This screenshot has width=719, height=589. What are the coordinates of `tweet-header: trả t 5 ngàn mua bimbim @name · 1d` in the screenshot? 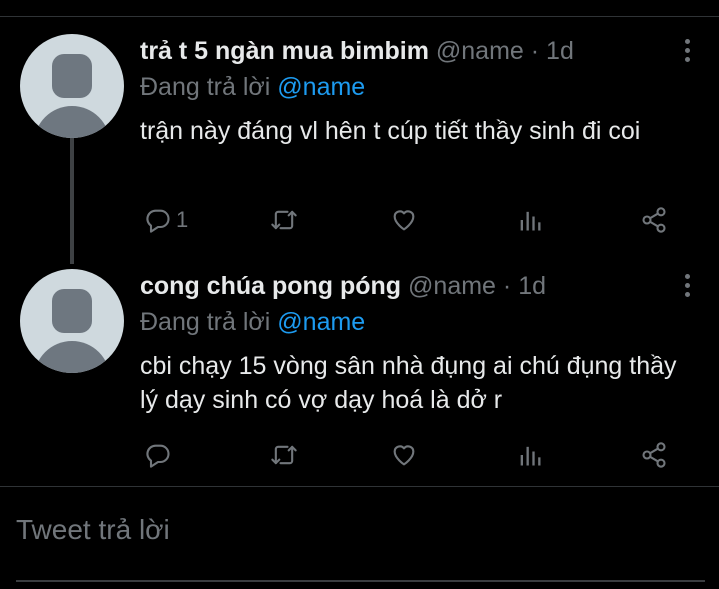 It's located at (357, 51).